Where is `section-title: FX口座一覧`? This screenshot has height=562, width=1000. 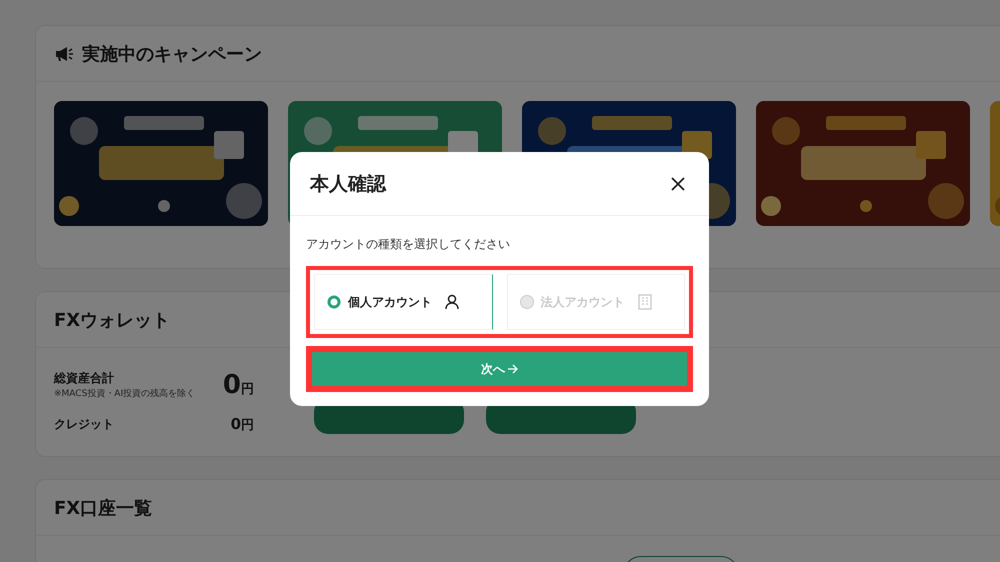
section-title: FX口座一覧 is located at coordinates (103, 508).